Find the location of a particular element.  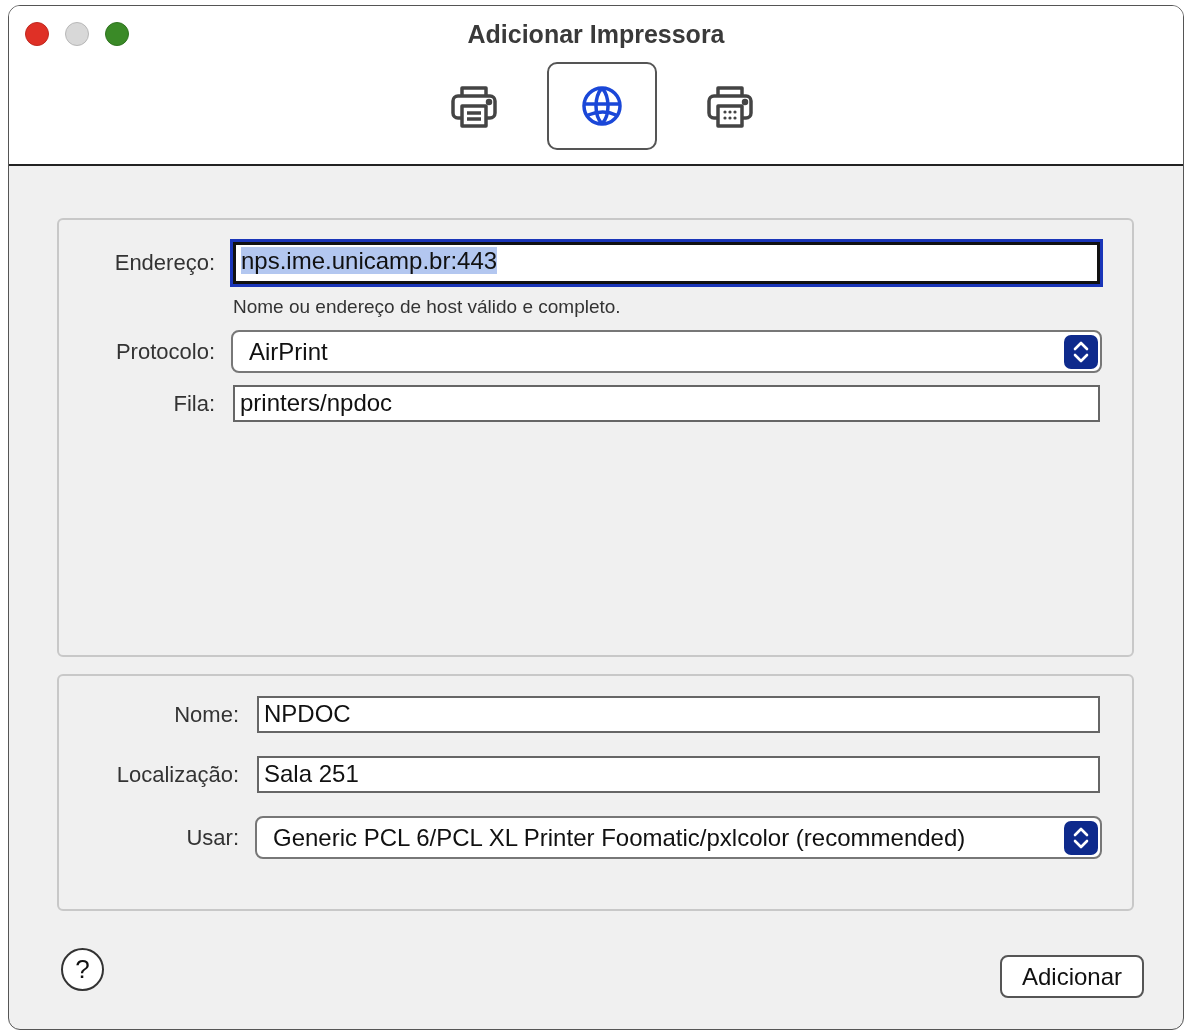

field-label: Usar: is located at coordinates (212, 837).